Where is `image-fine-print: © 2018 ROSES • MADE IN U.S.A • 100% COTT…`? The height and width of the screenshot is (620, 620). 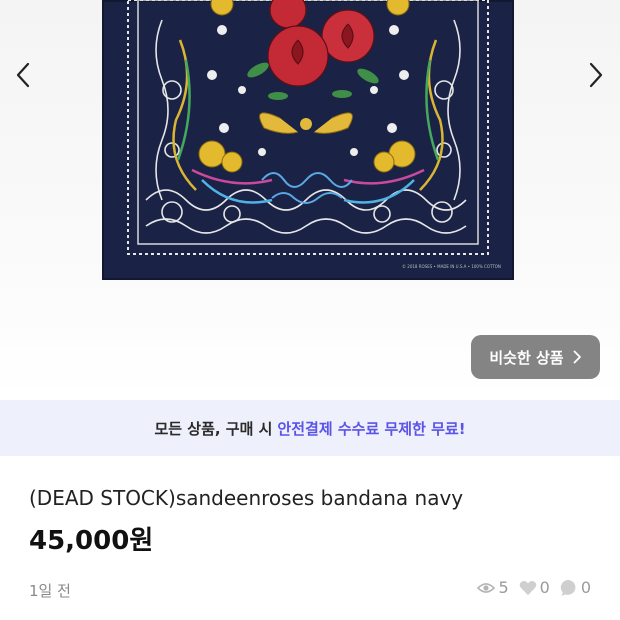 image-fine-print: © 2018 ROSES • MADE IN U.S.A • 100% COTT… is located at coordinates (451, 266).